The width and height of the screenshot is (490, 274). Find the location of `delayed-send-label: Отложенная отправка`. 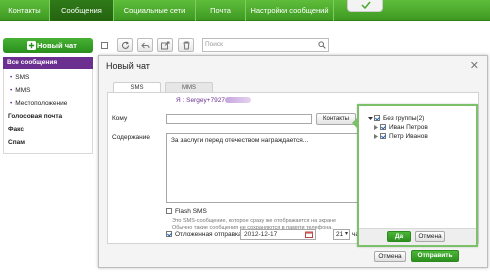

delayed-send-label: Отложенная отправка is located at coordinates (208, 234).